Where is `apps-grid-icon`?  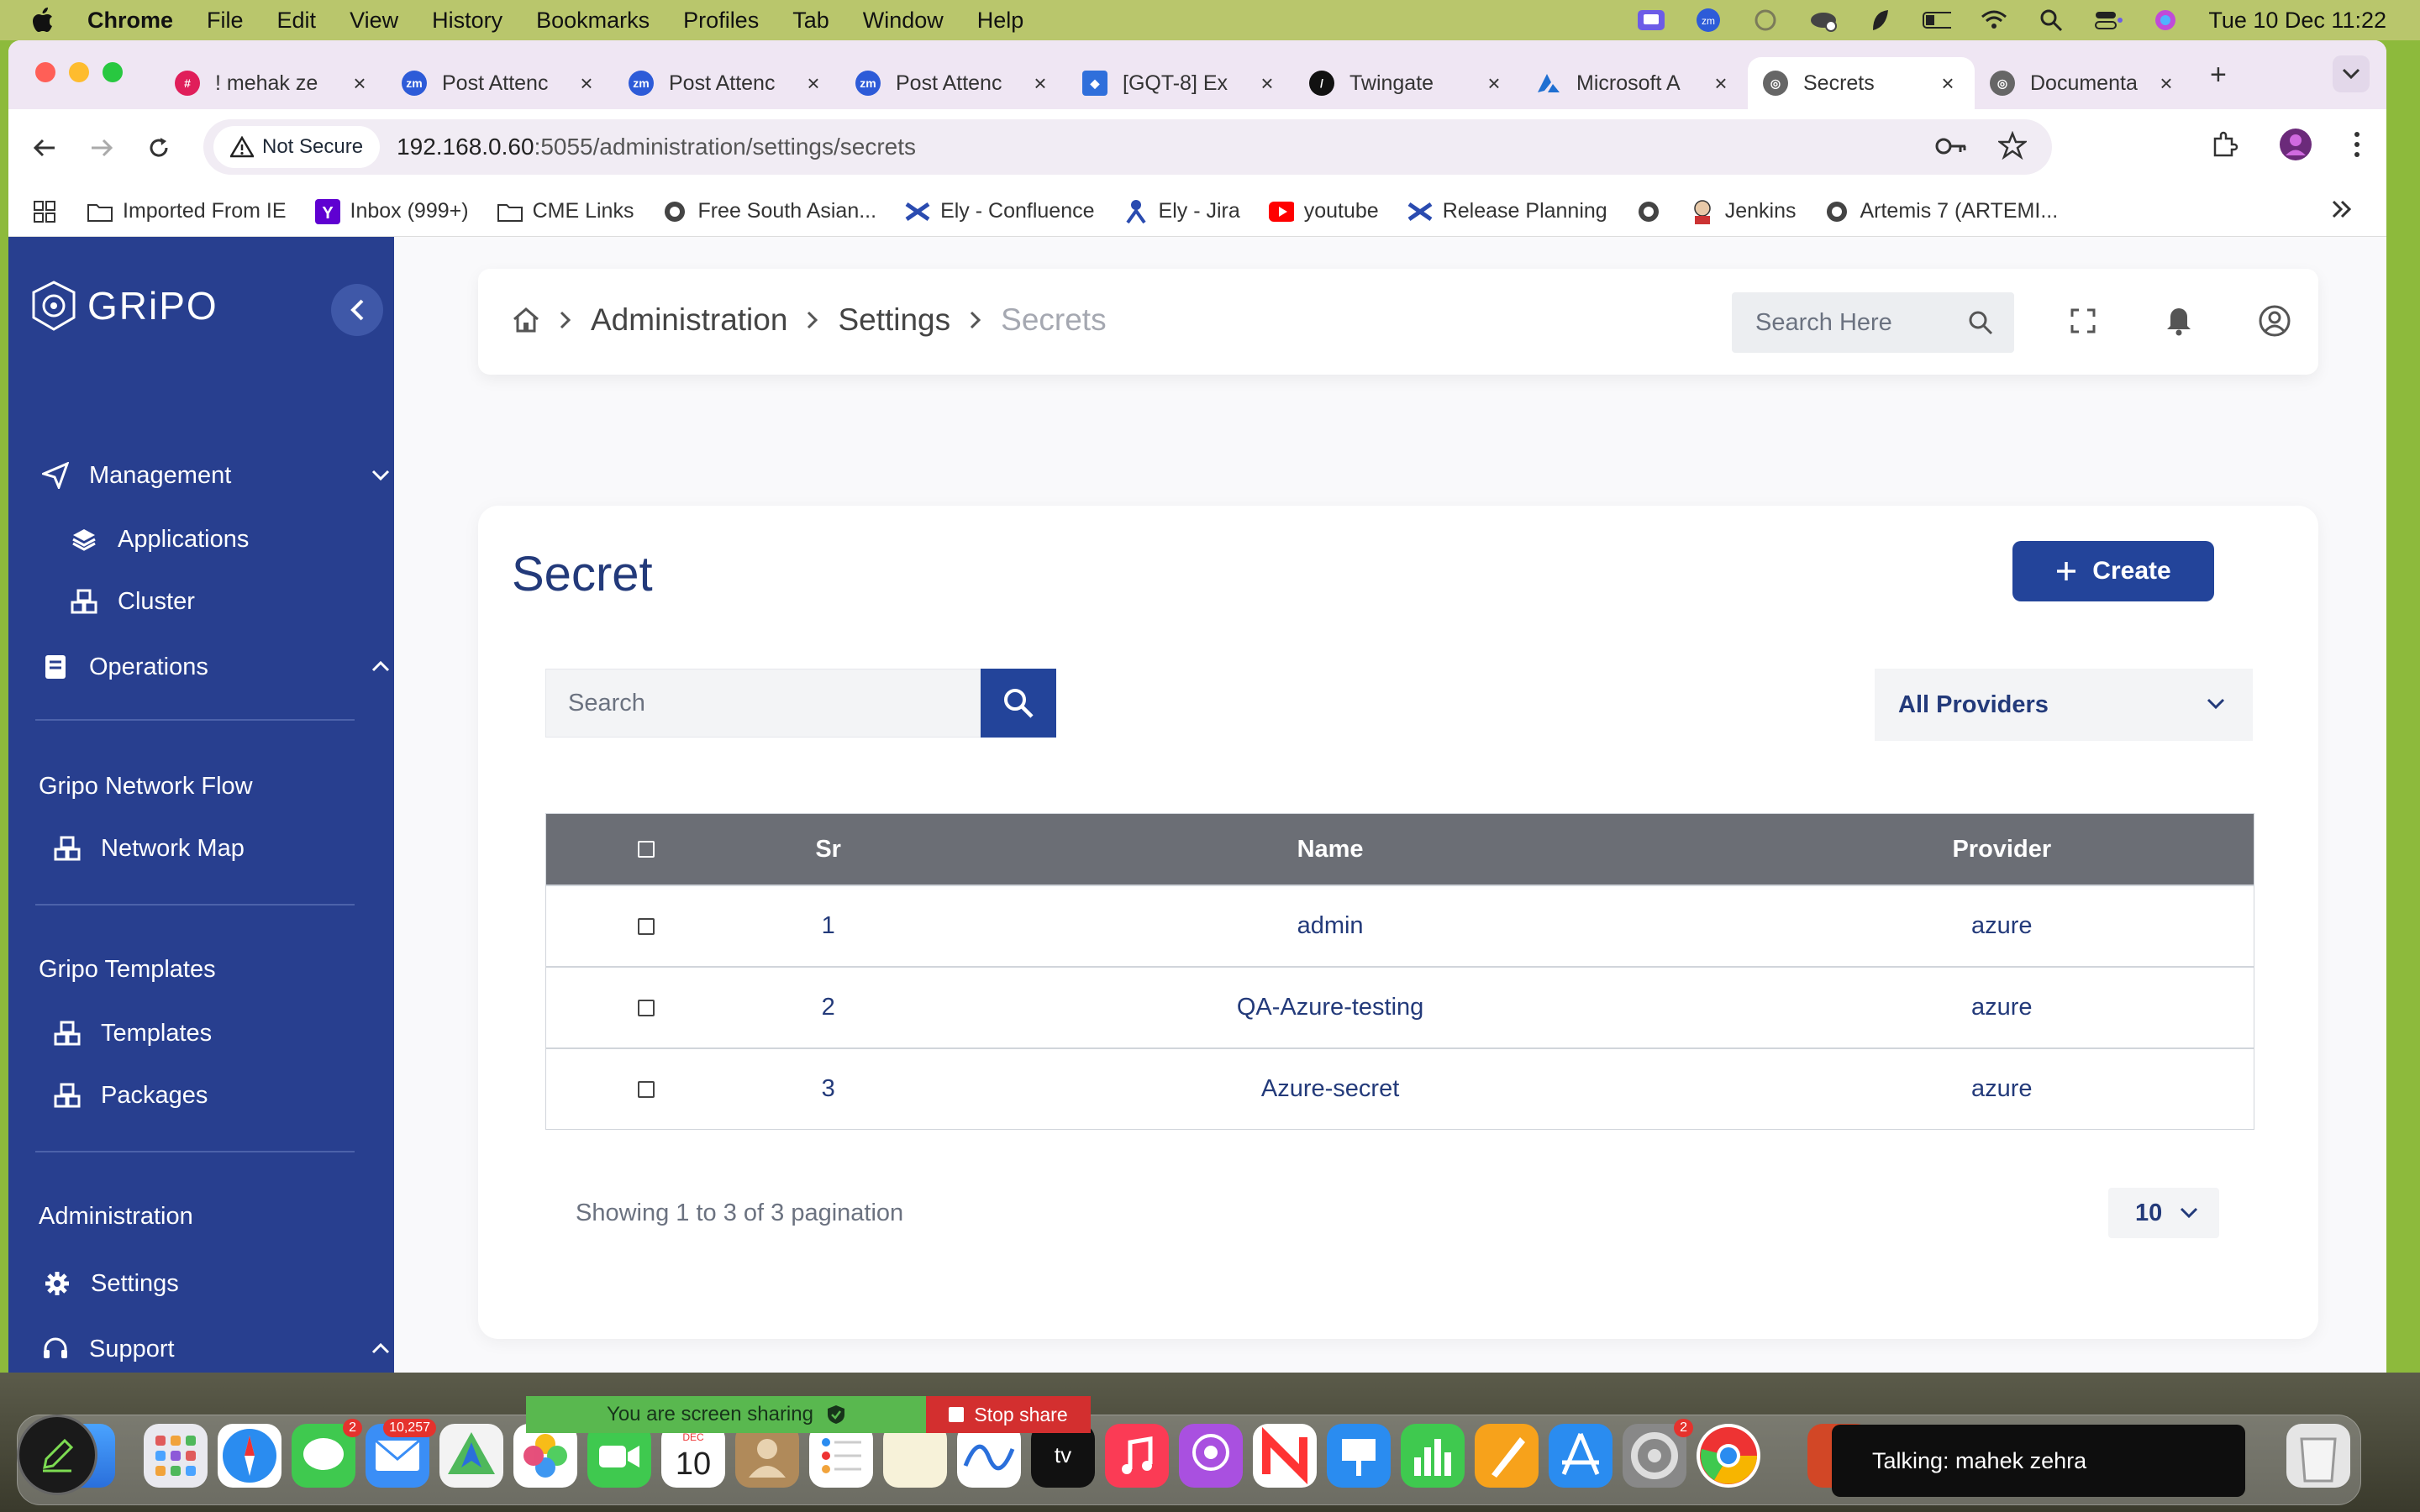
apps-grid-icon is located at coordinates (44, 211).